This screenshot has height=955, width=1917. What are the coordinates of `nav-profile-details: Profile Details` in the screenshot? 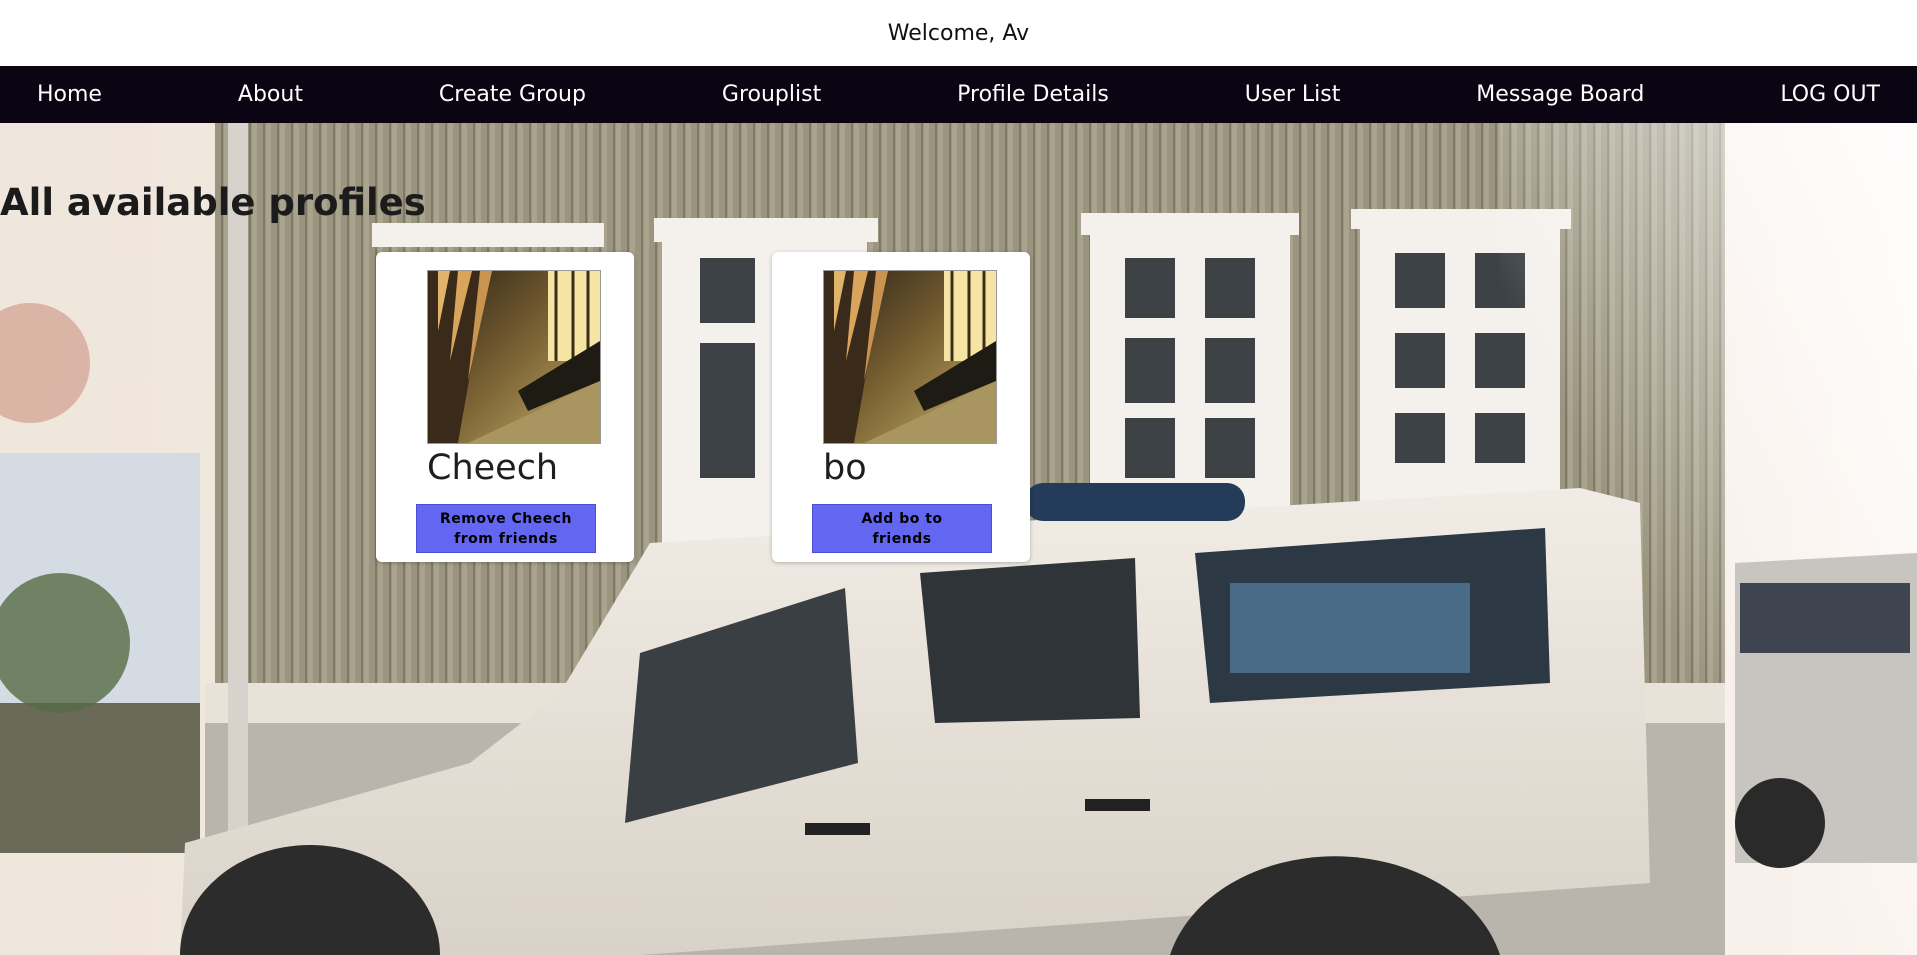 It's located at (1033, 94).